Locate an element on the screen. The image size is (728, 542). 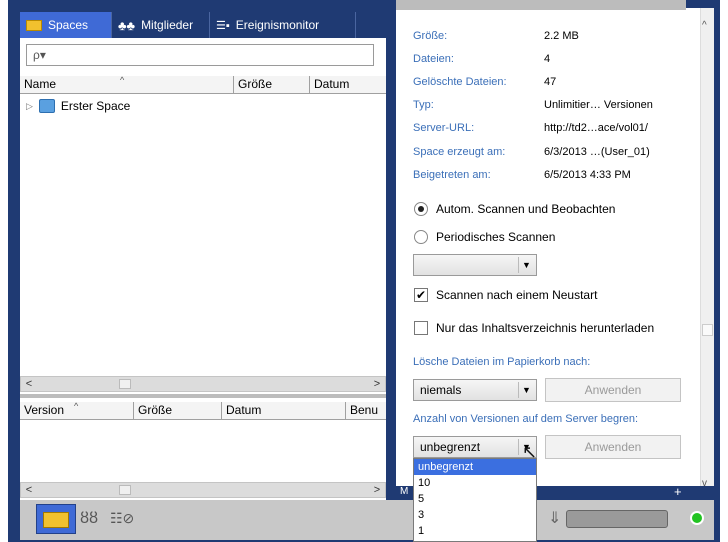
versions-apply-button: Anwenden is located at coordinates (613, 447).